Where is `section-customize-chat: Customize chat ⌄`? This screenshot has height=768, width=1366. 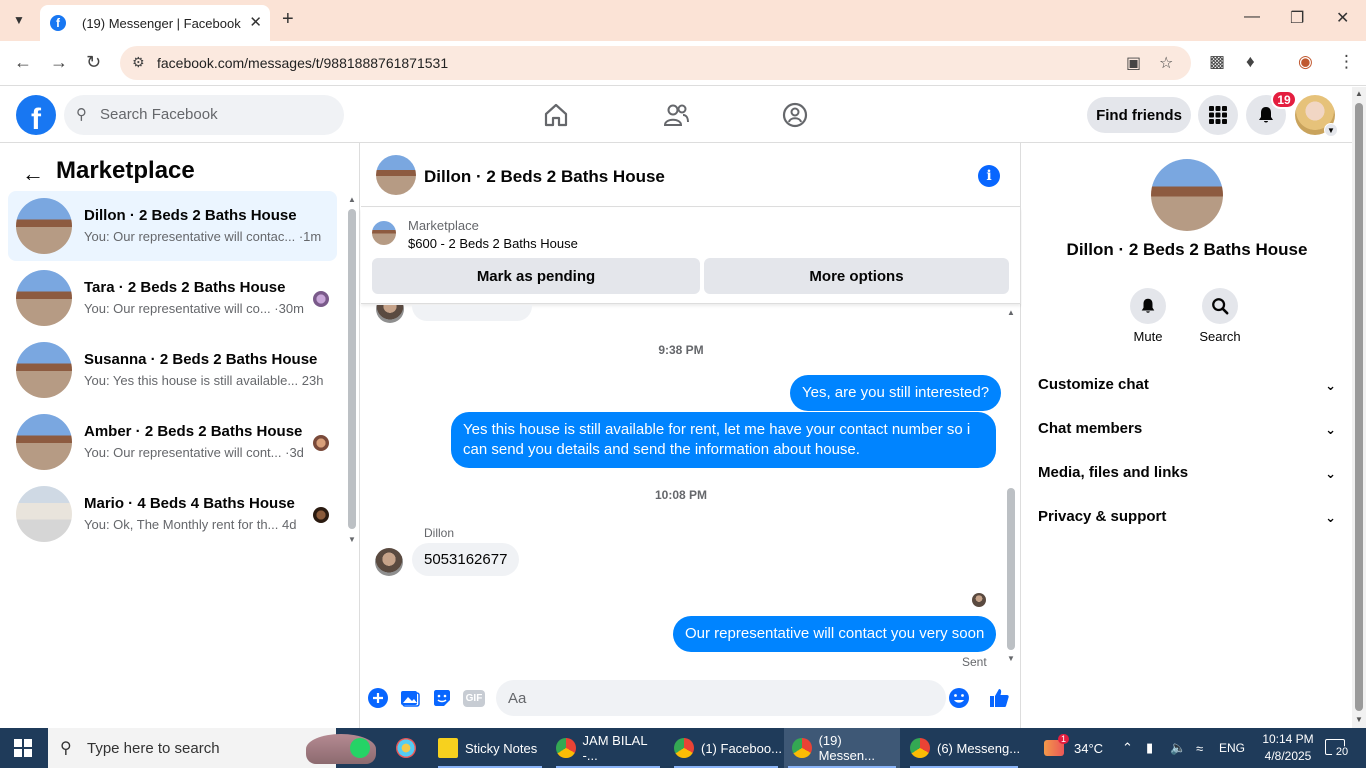
section-customize-chat: Customize chat ⌄ is located at coordinates (1187, 391).